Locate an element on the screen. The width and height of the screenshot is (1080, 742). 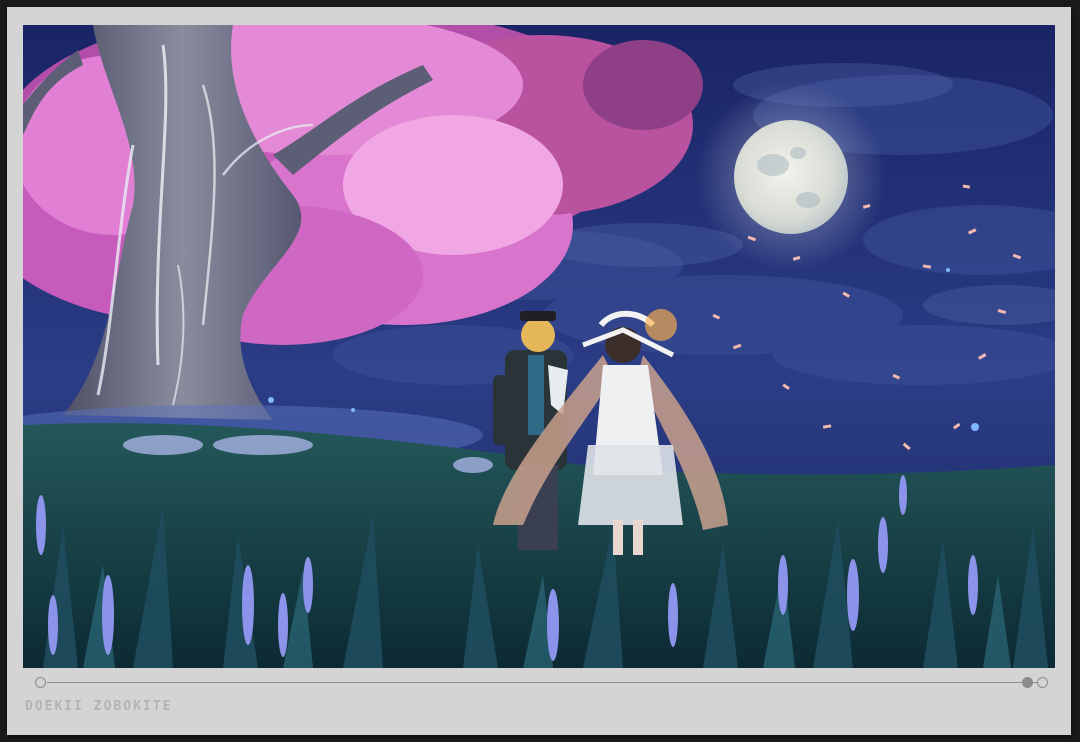
watermark-text: DOEKII ZOBOKITE is located at coordinates (99, 706).